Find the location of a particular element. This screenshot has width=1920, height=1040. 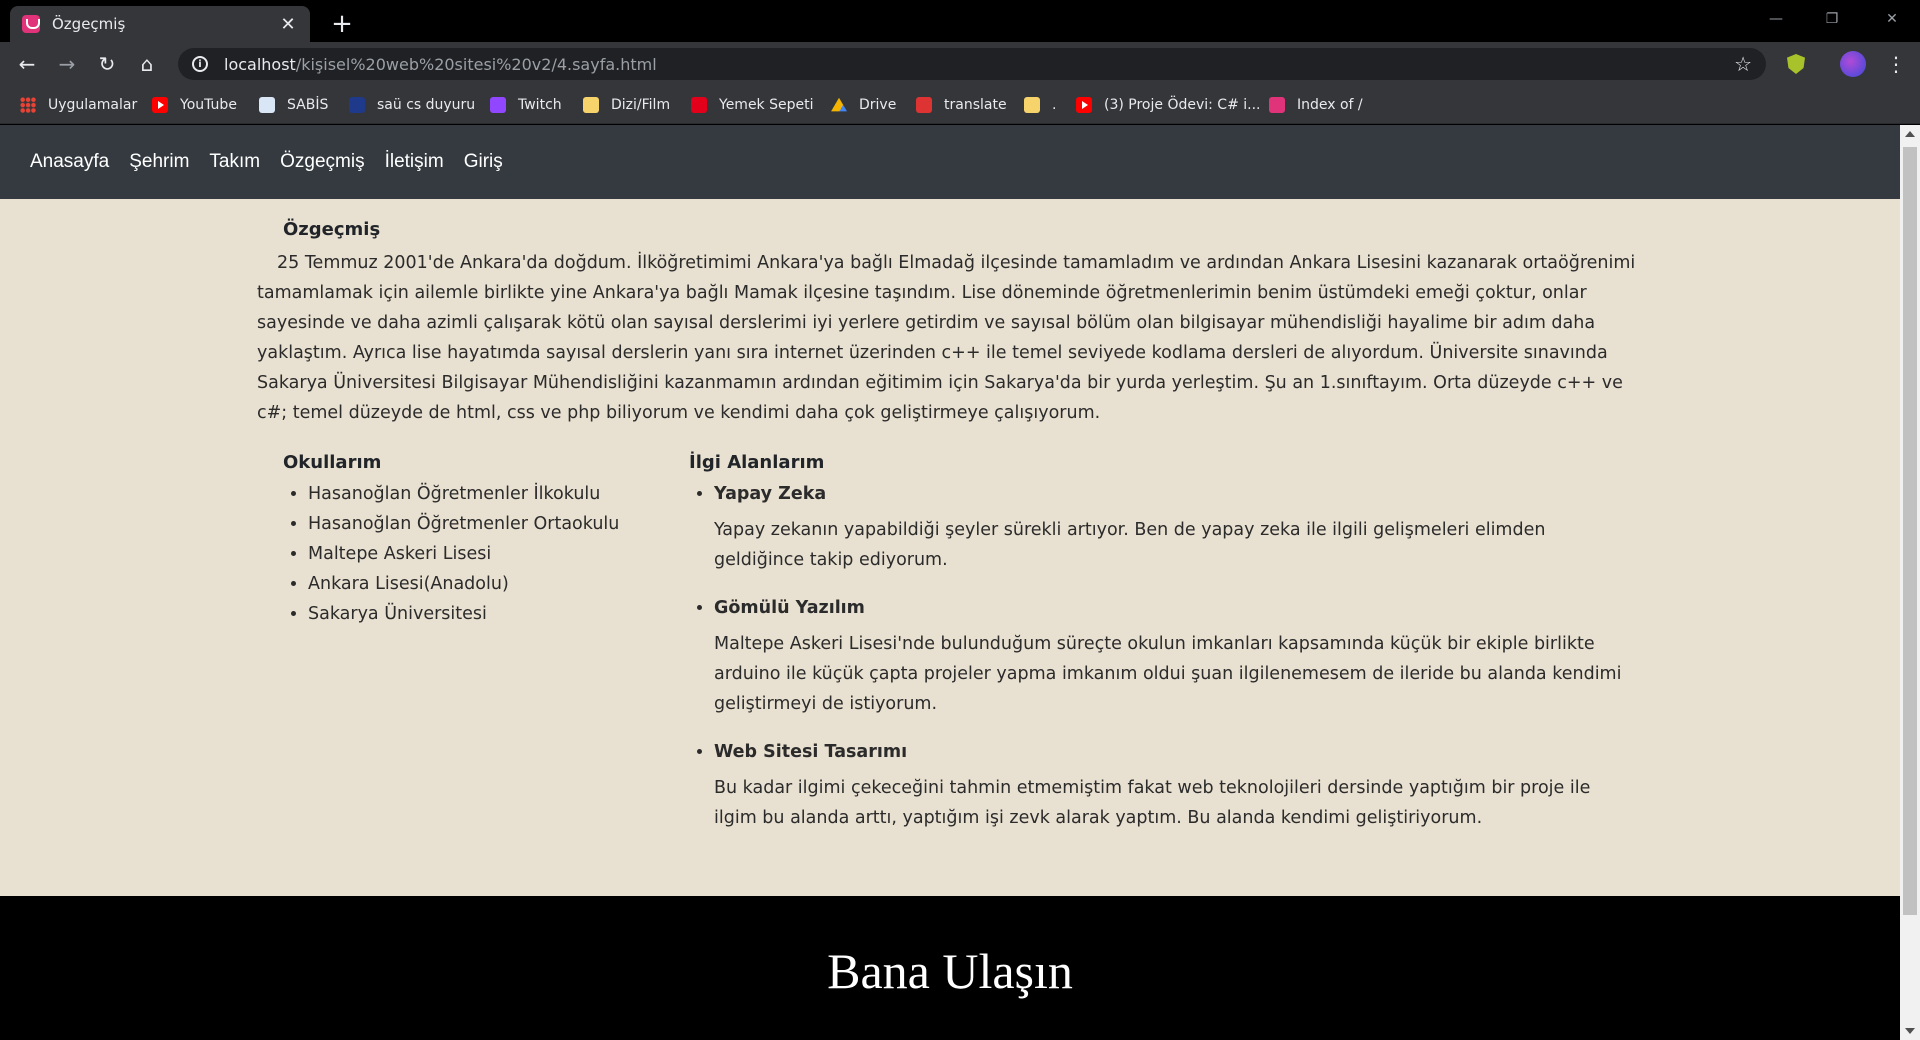

bookmark-translate: translate is located at coordinates (961, 105).